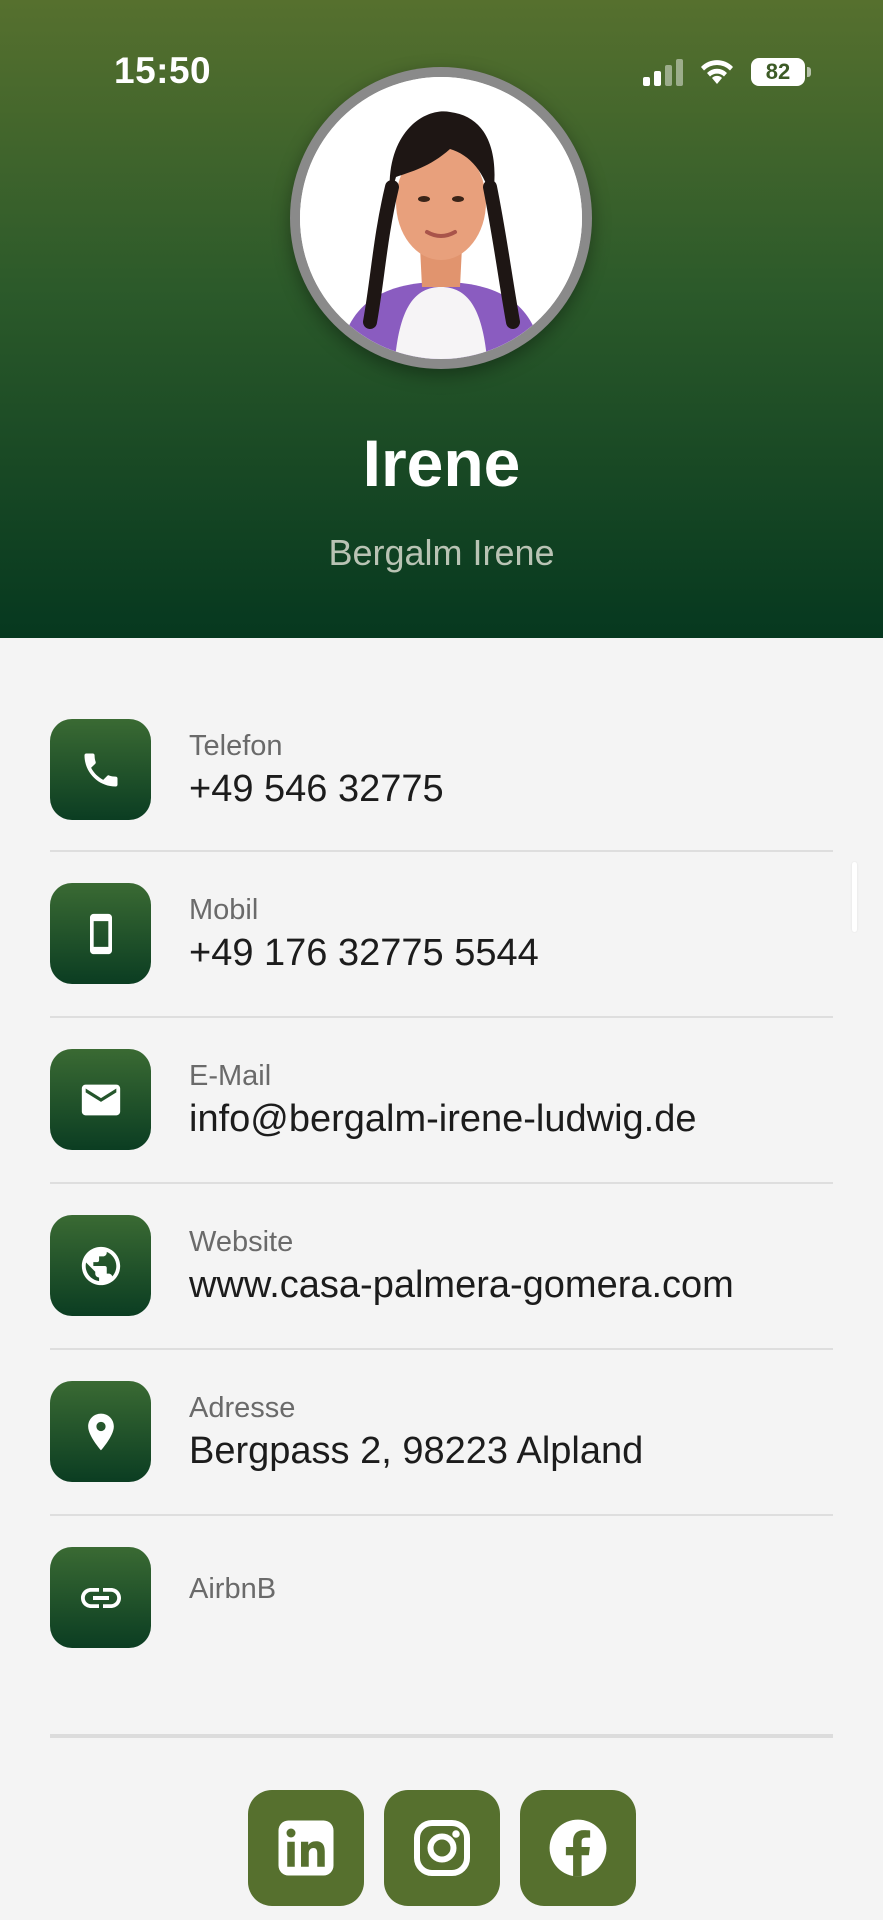 The width and height of the screenshot is (883, 1920). I want to click on contact-value: info@bergalm-irene-ludwig.de, so click(443, 1119).